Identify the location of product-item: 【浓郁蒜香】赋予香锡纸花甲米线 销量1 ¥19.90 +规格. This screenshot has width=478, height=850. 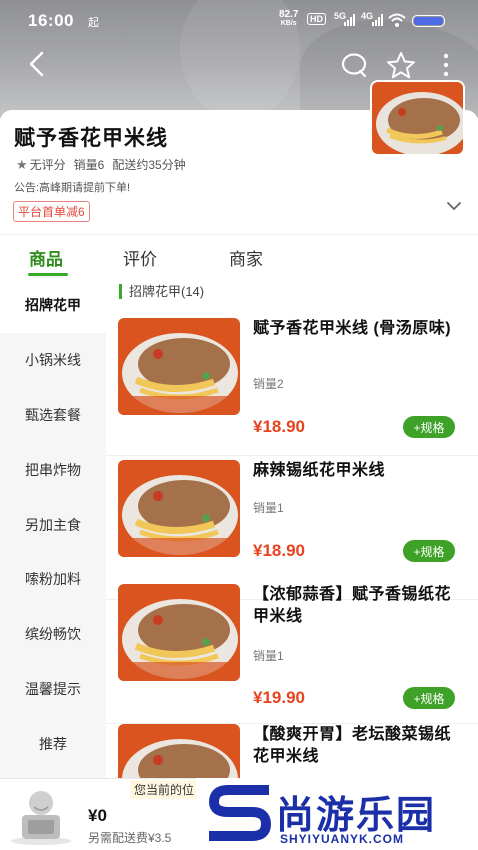
(292, 654).